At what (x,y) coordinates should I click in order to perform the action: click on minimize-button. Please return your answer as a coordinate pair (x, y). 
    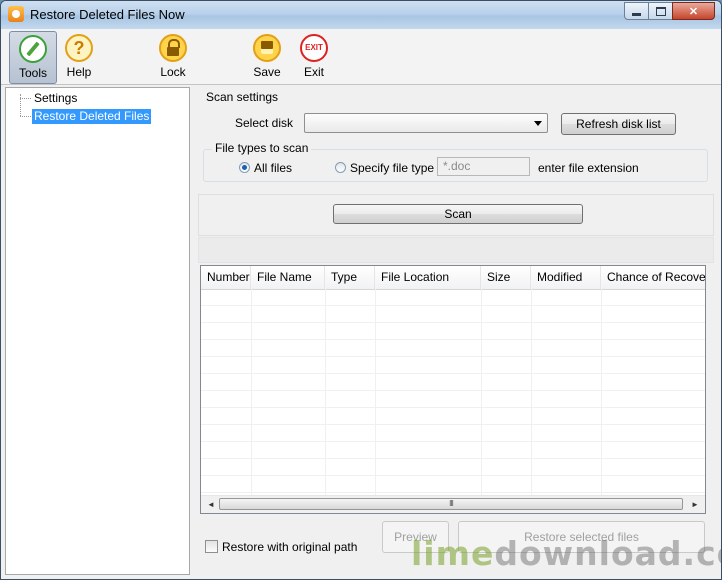
    Looking at the image, I should click on (636, 11).